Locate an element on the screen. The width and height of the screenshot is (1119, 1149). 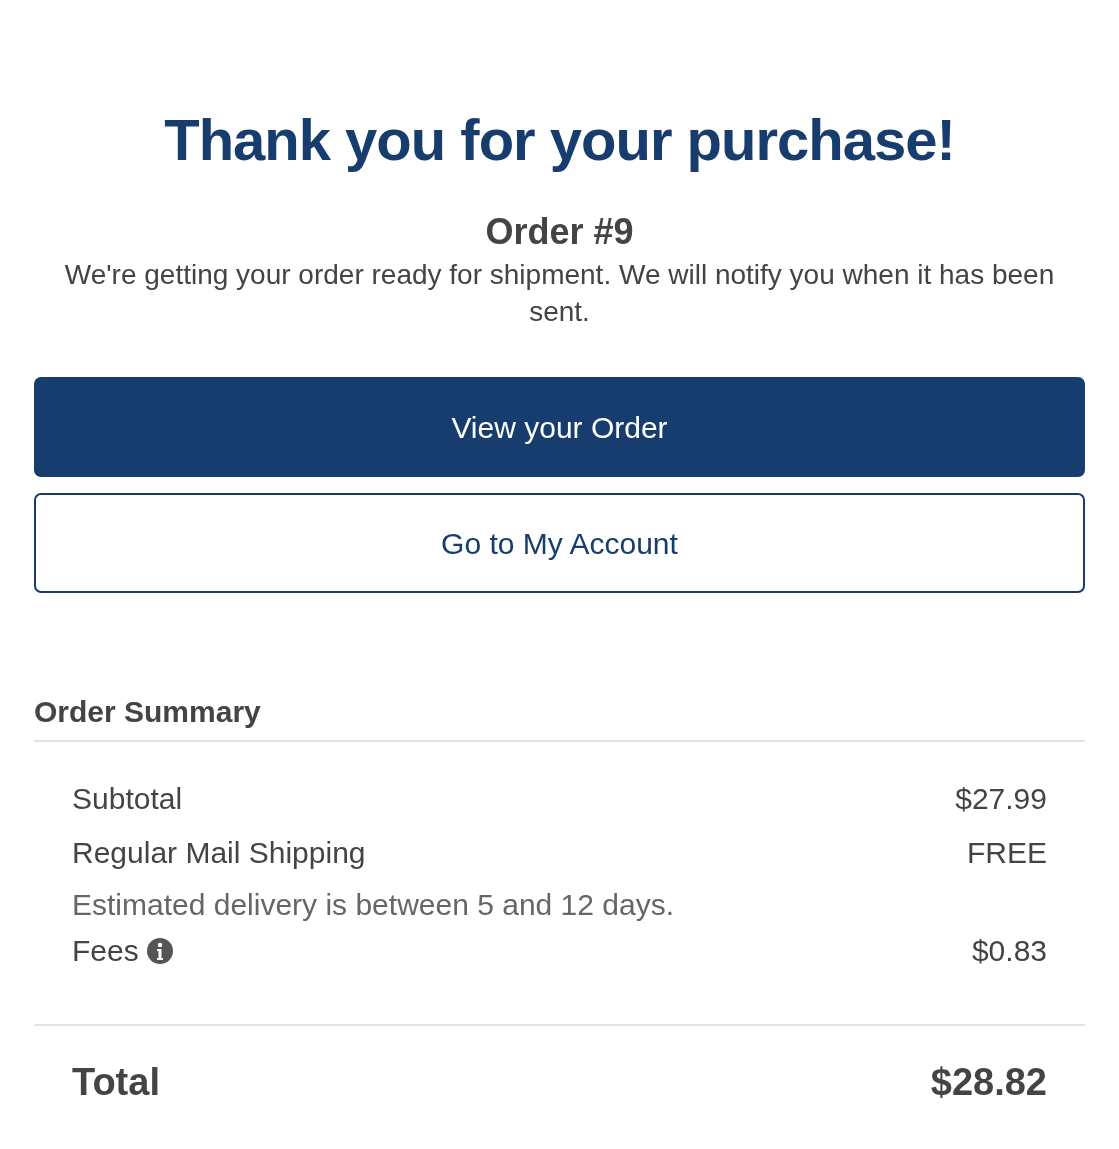
account-button: Go to My Account is located at coordinates (559, 543).